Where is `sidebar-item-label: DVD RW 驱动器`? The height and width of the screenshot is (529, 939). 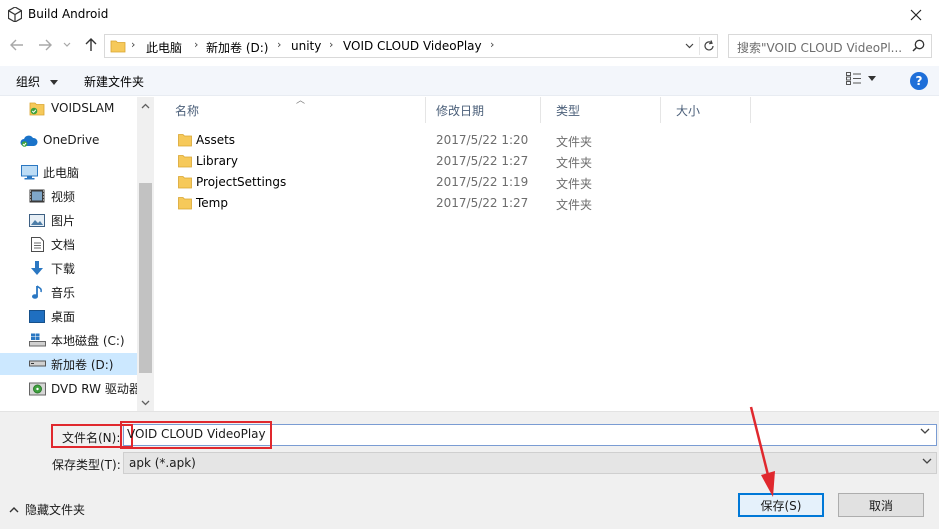 sidebar-item-label: DVD RW 驱动器 is located at coordinates (96, 388).